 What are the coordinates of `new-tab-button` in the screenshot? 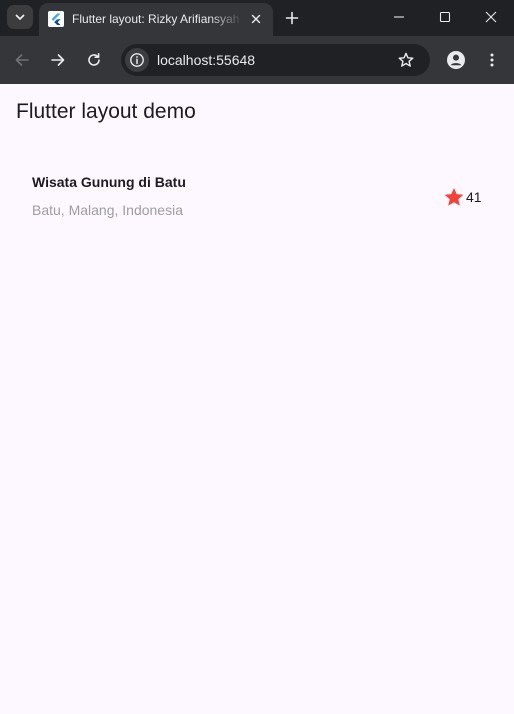 It's located at (292, 18).